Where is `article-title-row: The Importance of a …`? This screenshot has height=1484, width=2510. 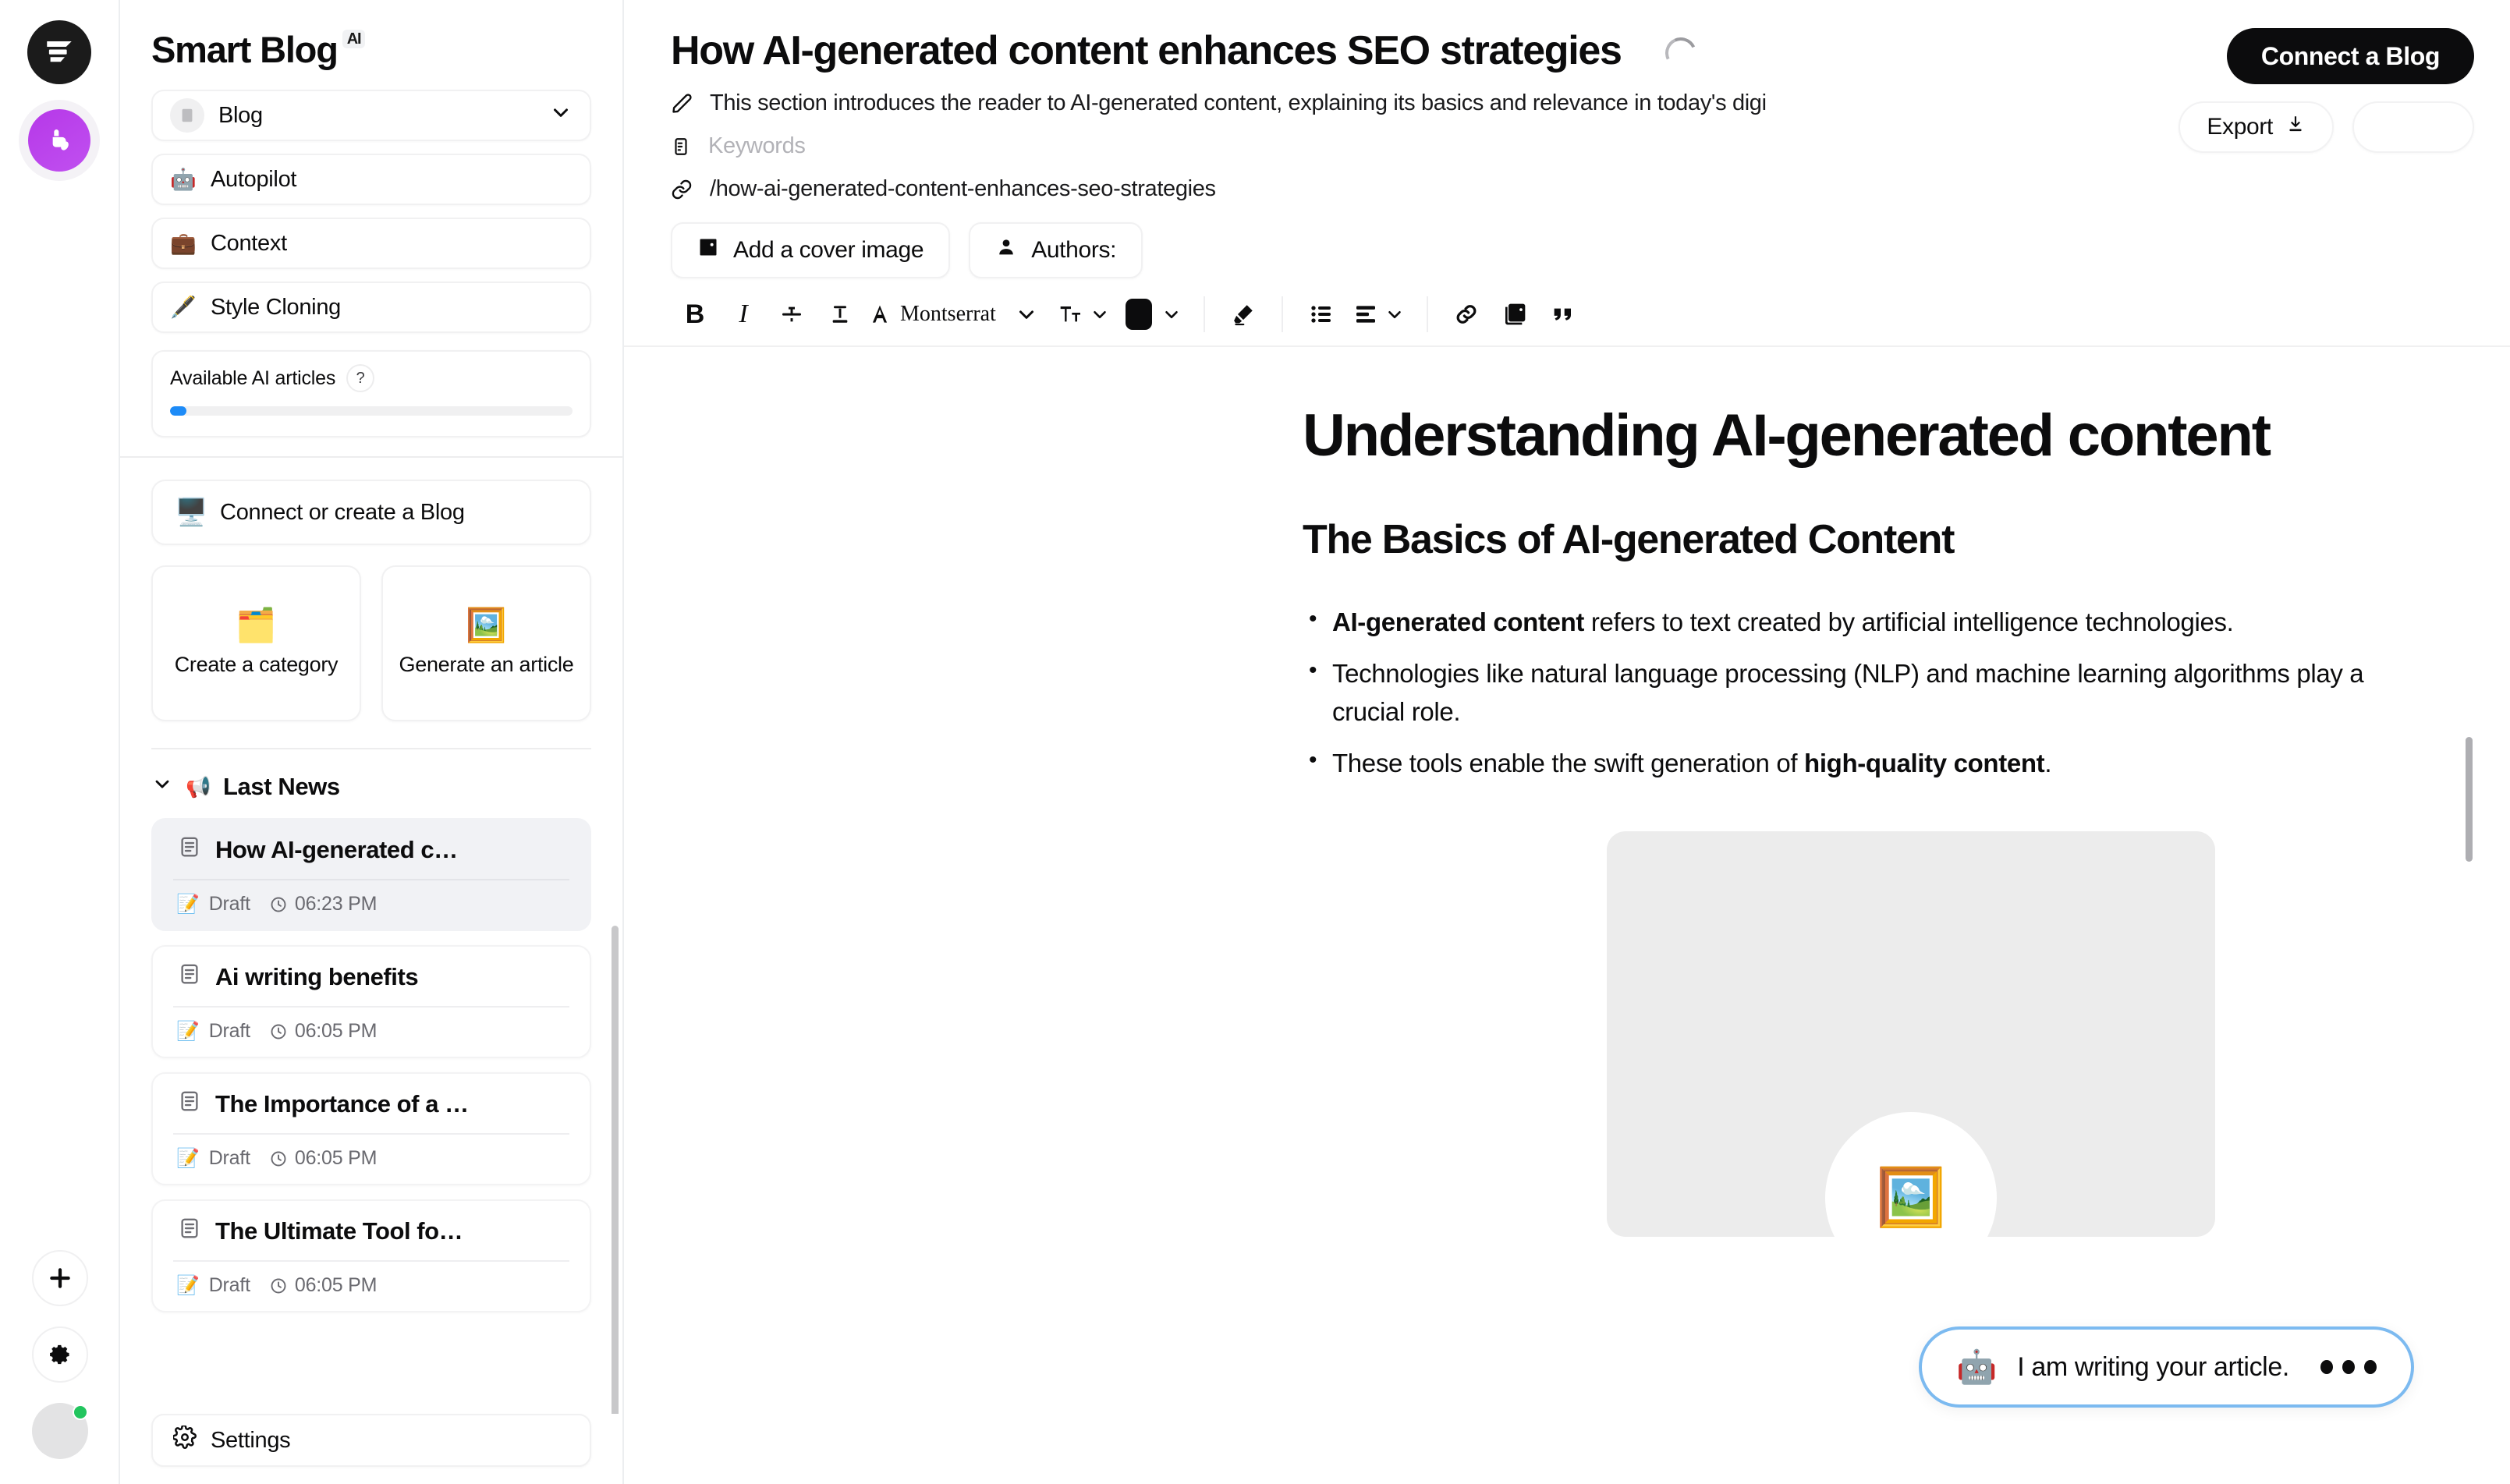 article-title-row: The Importance of a … is located at coordinates (372, 1103).